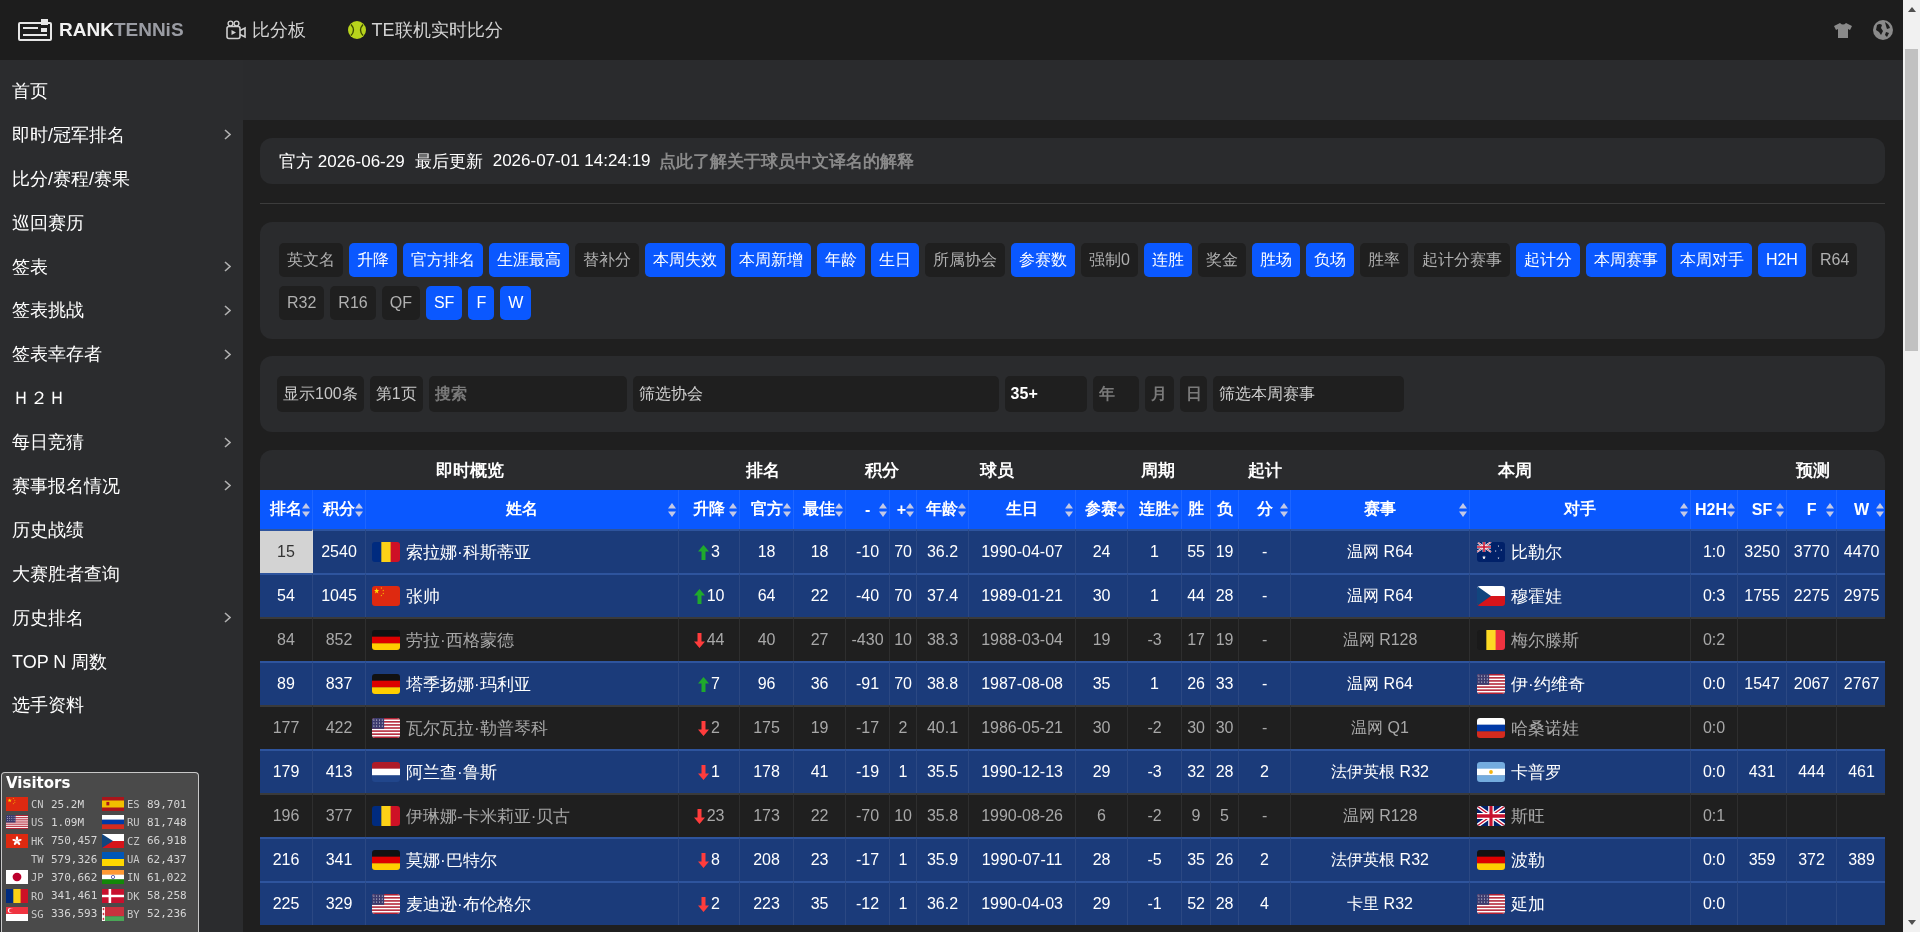 This screenshot has width=1920, height=932. I want to click on table-cell: 70, so click(904, 551).